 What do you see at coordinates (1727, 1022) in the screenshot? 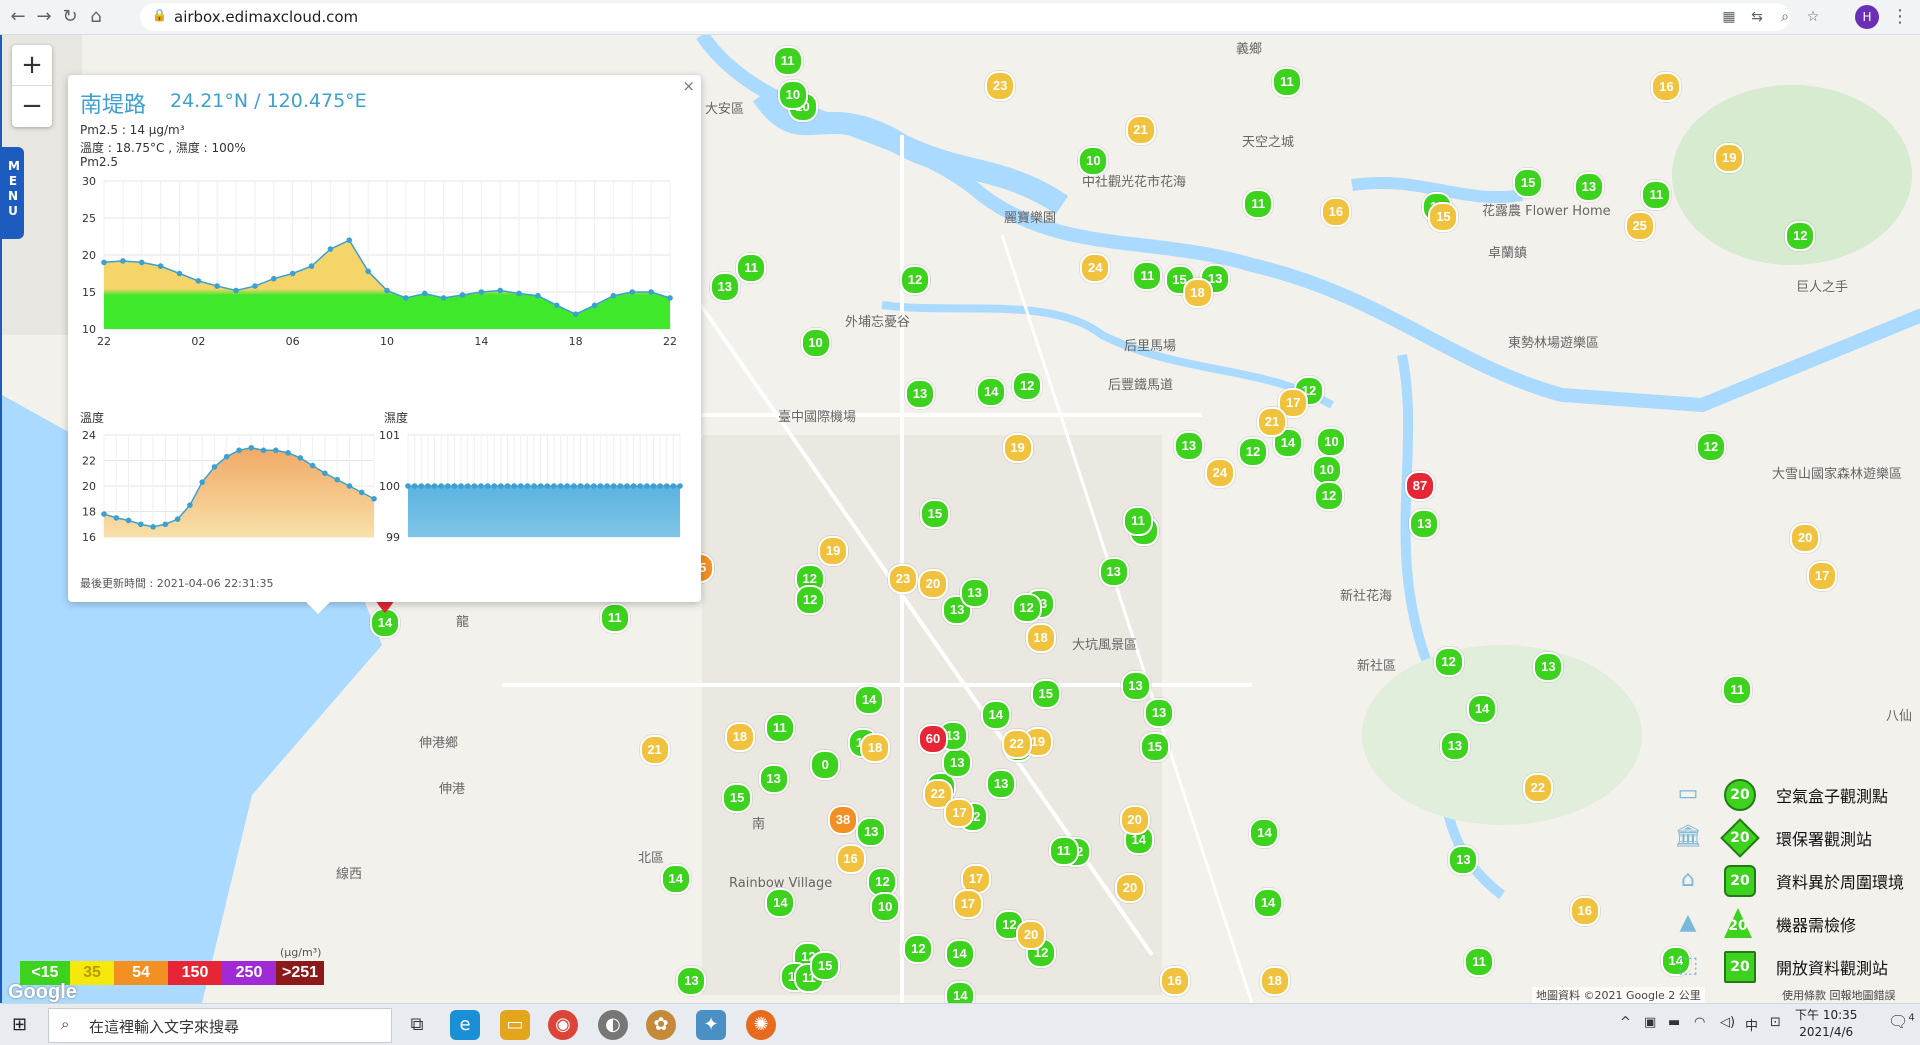
I see `volume-icon: ◁)` at bounding box center [1727, 1022].